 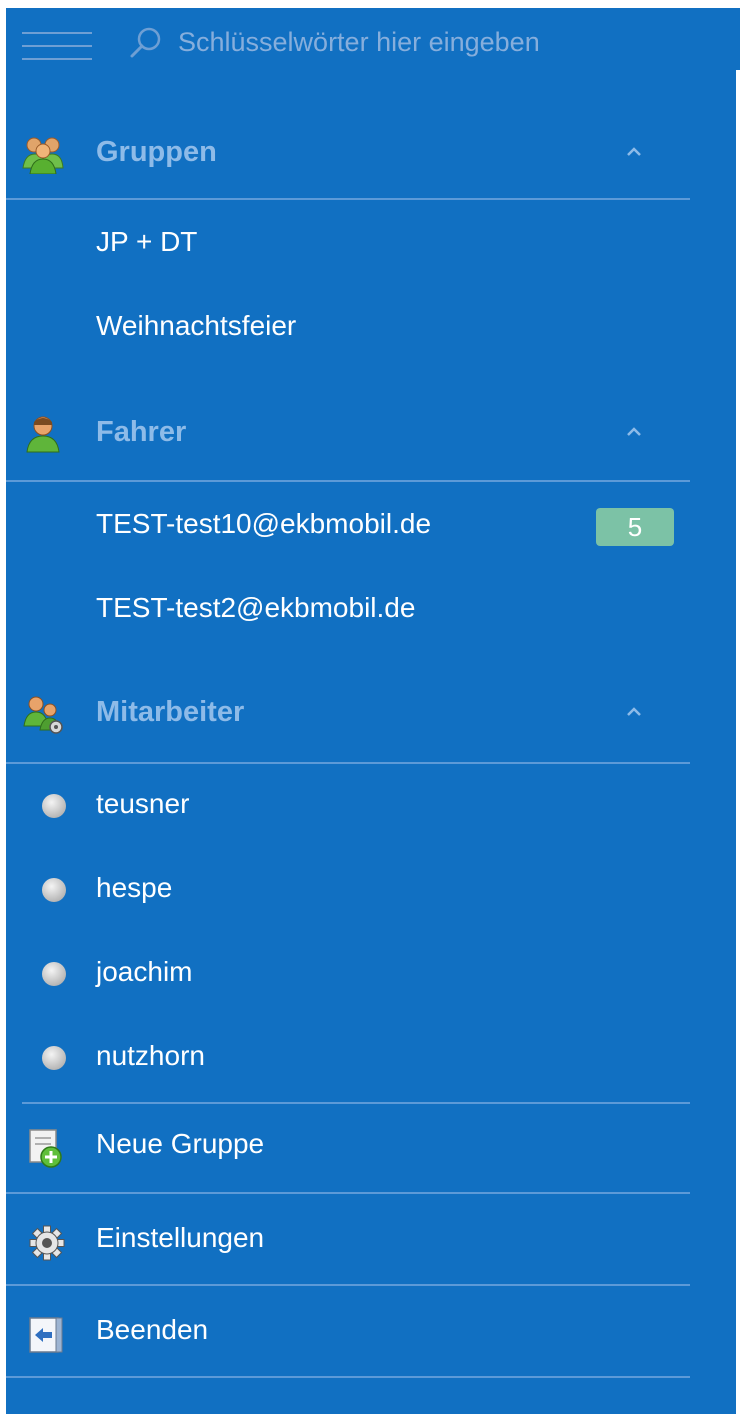 What do you see at coordinates (144, 971) in the screenshot?
I see `employee-label: joachim` at bounding box center [144, 971].